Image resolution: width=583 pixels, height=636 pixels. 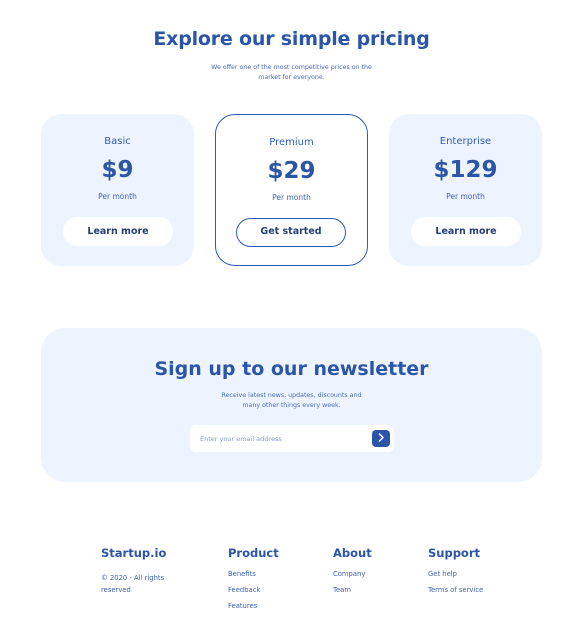 I want to click on learn-more-button-basic: Learn more, so click(x=118, y=231).